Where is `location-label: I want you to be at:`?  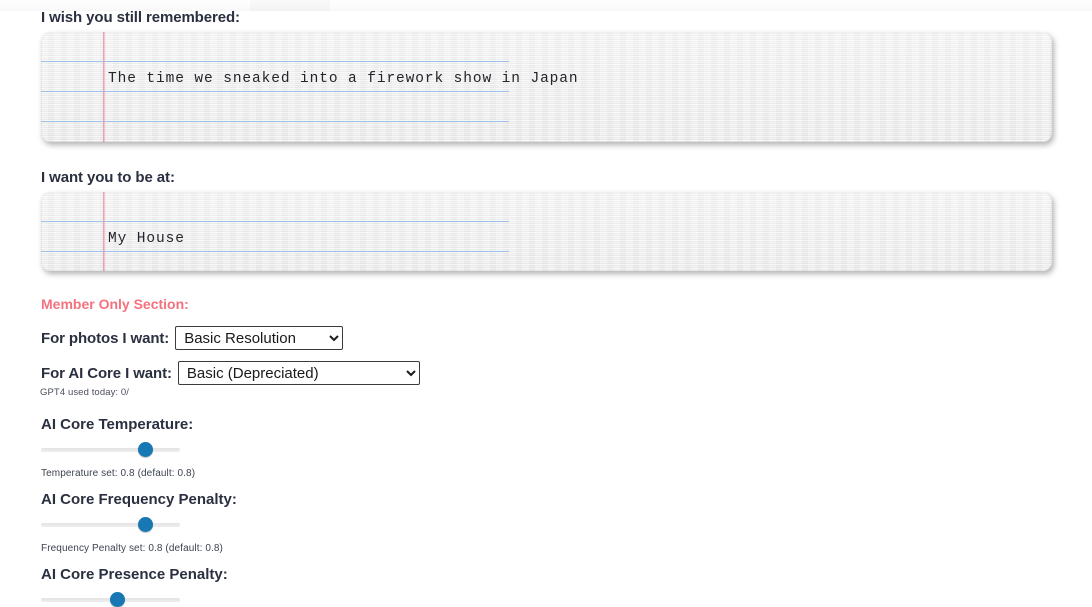 location-label: I want you to be at: is located at coordinates (108, 177).